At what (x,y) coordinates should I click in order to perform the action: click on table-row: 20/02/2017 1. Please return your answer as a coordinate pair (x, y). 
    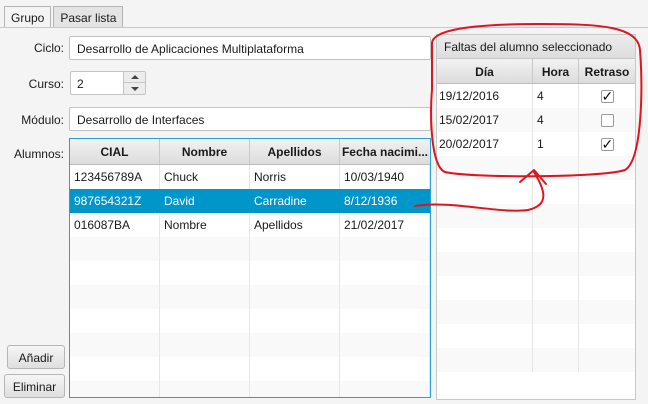
    Looking at the image, I should click on (536, 144).